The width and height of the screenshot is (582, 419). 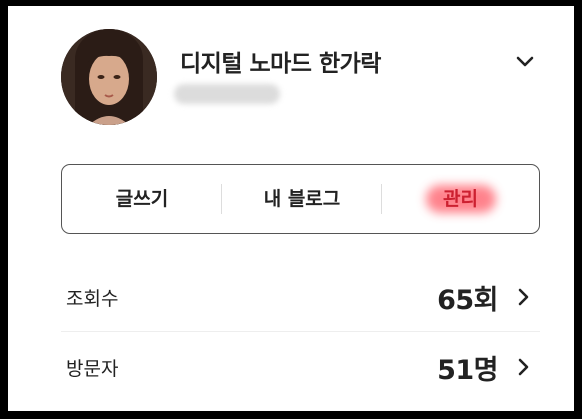 What do you see at coordinates (300, 331) in the screenshot?
I see `row-divider` at bounding box center [300, 331].